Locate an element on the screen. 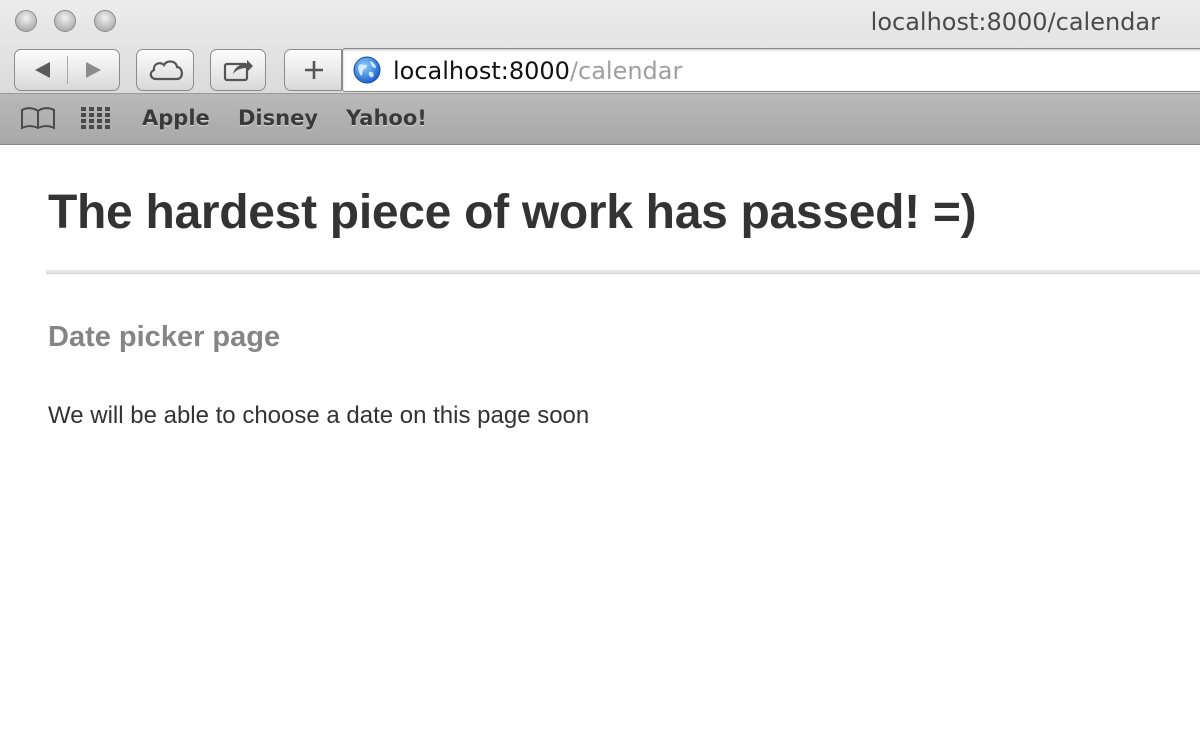 The height and width of the screenshot is (740, 1200). url-text: localhost:8000/calendar is located at coordinates (537, 71).